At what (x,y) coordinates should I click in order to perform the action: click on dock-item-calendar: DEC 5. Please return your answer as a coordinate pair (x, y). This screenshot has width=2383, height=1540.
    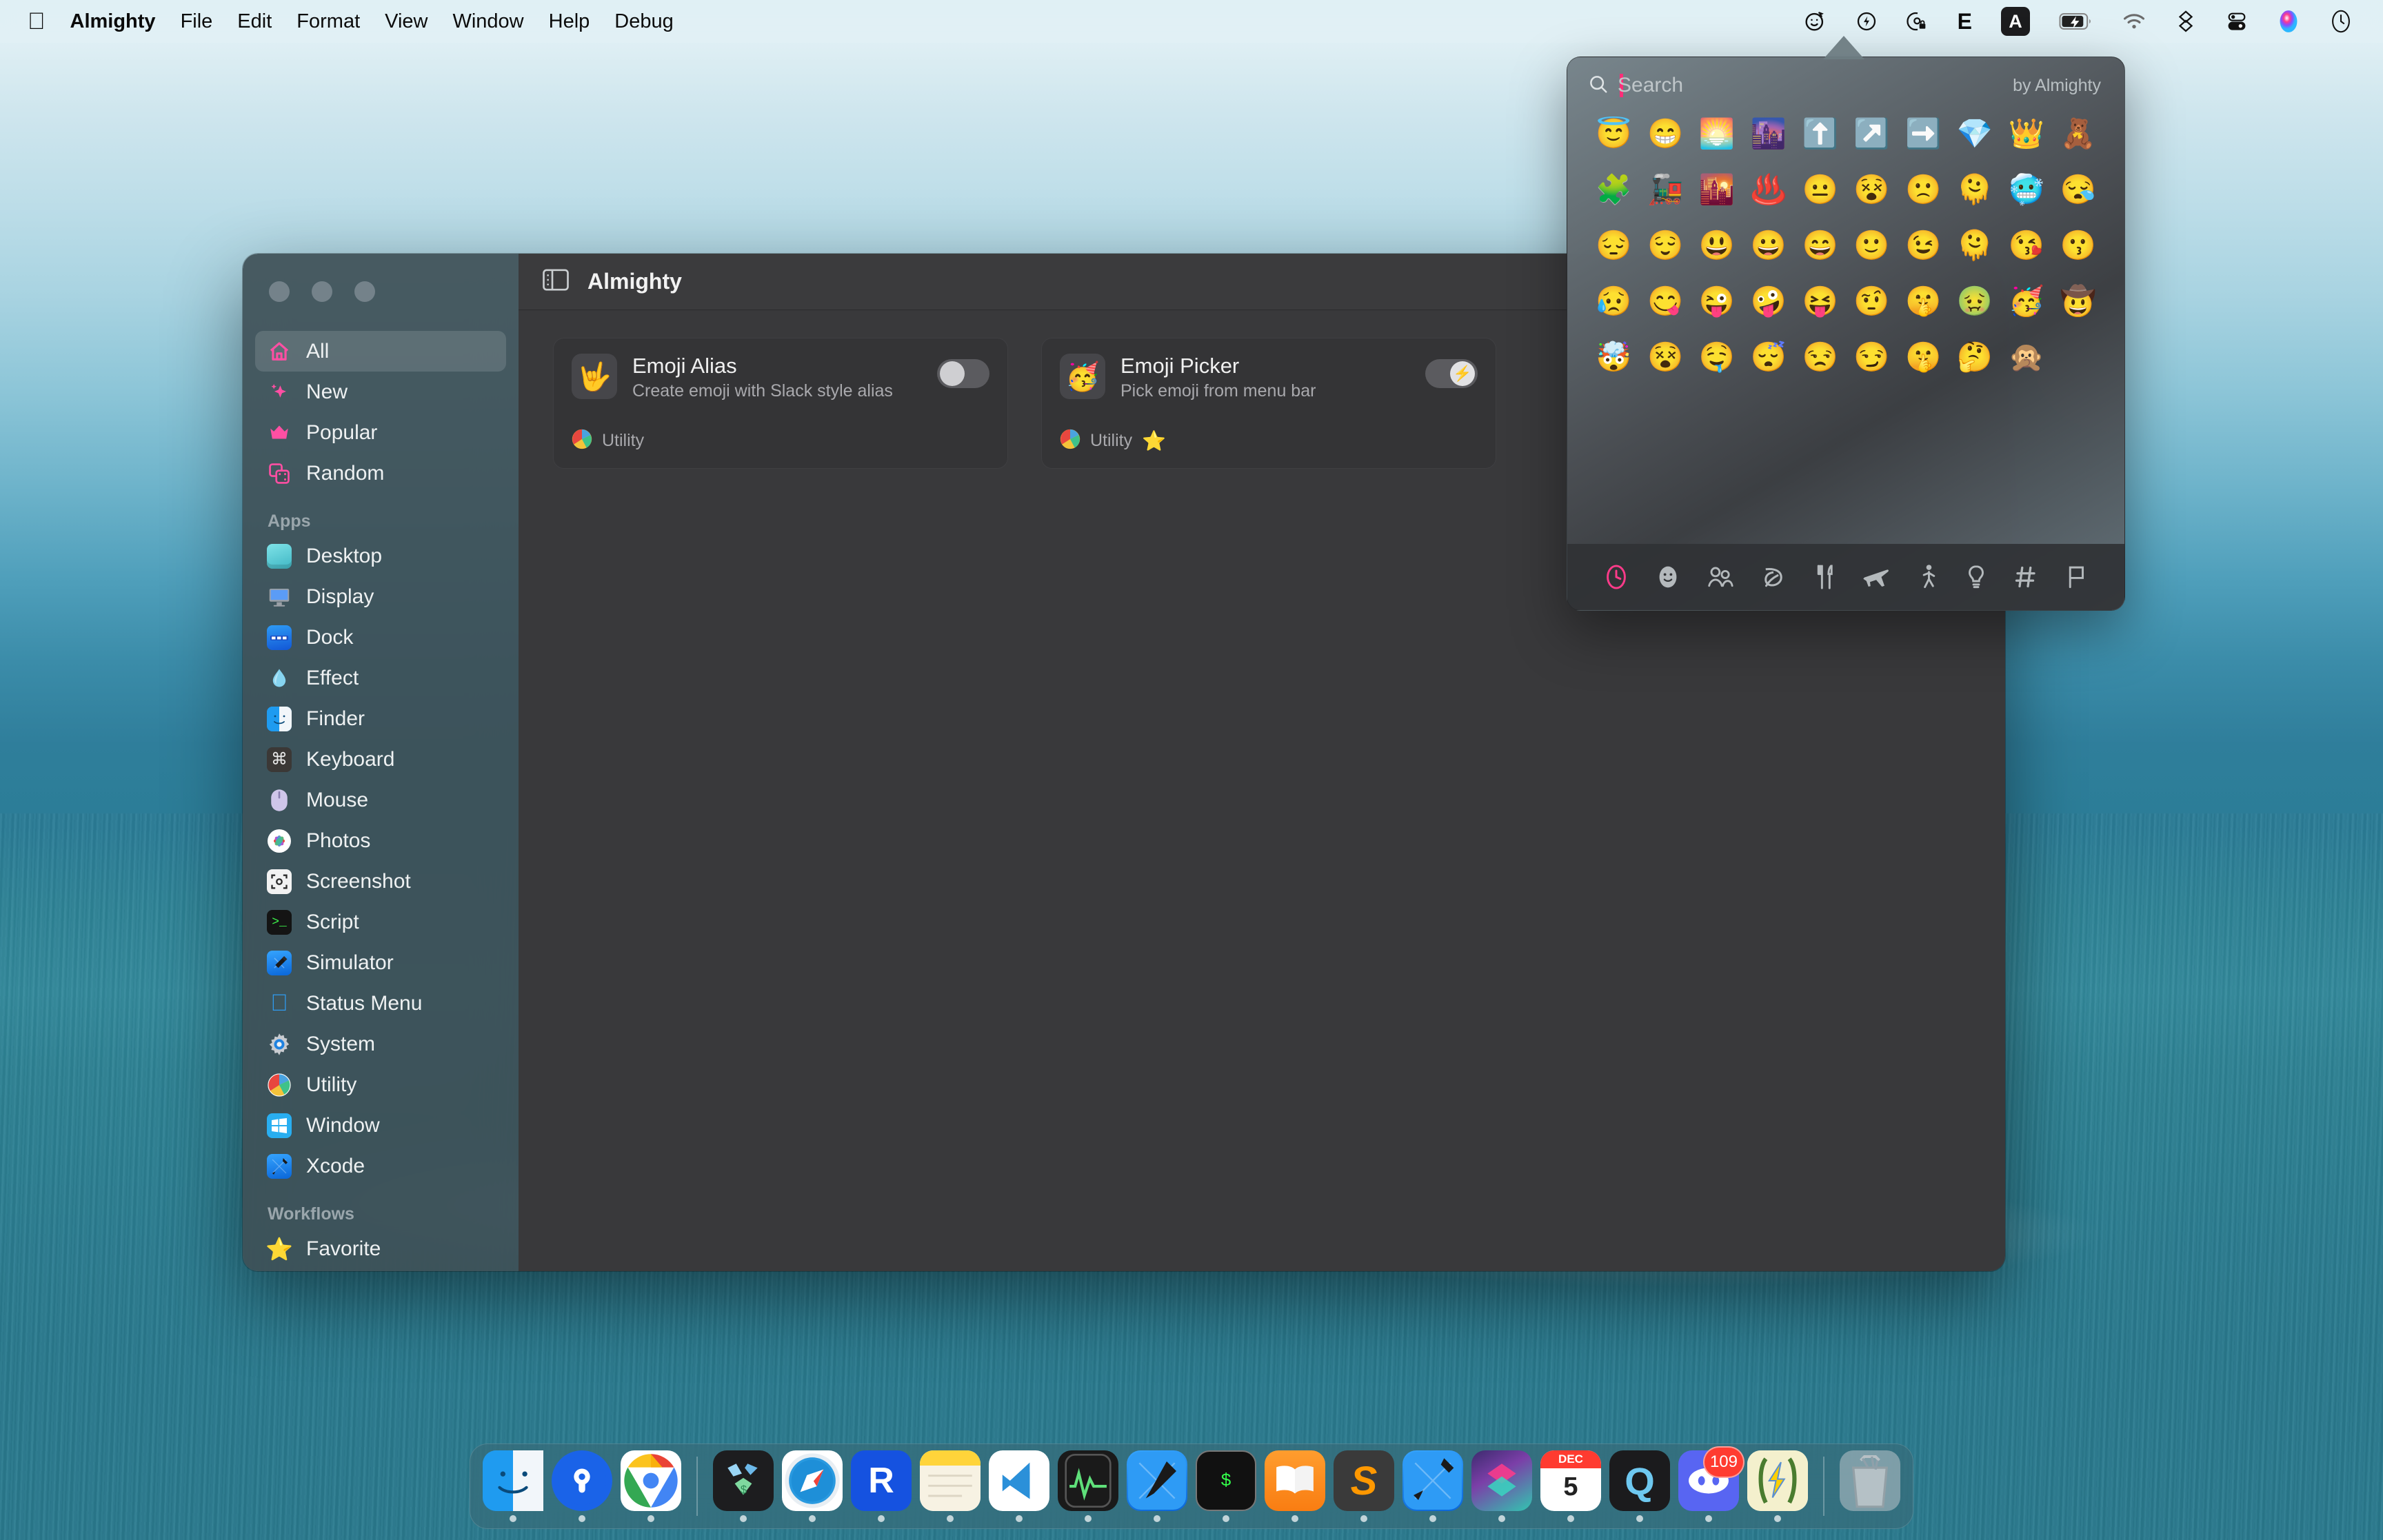
    Looking at the image, I should click on (1570, 1486).